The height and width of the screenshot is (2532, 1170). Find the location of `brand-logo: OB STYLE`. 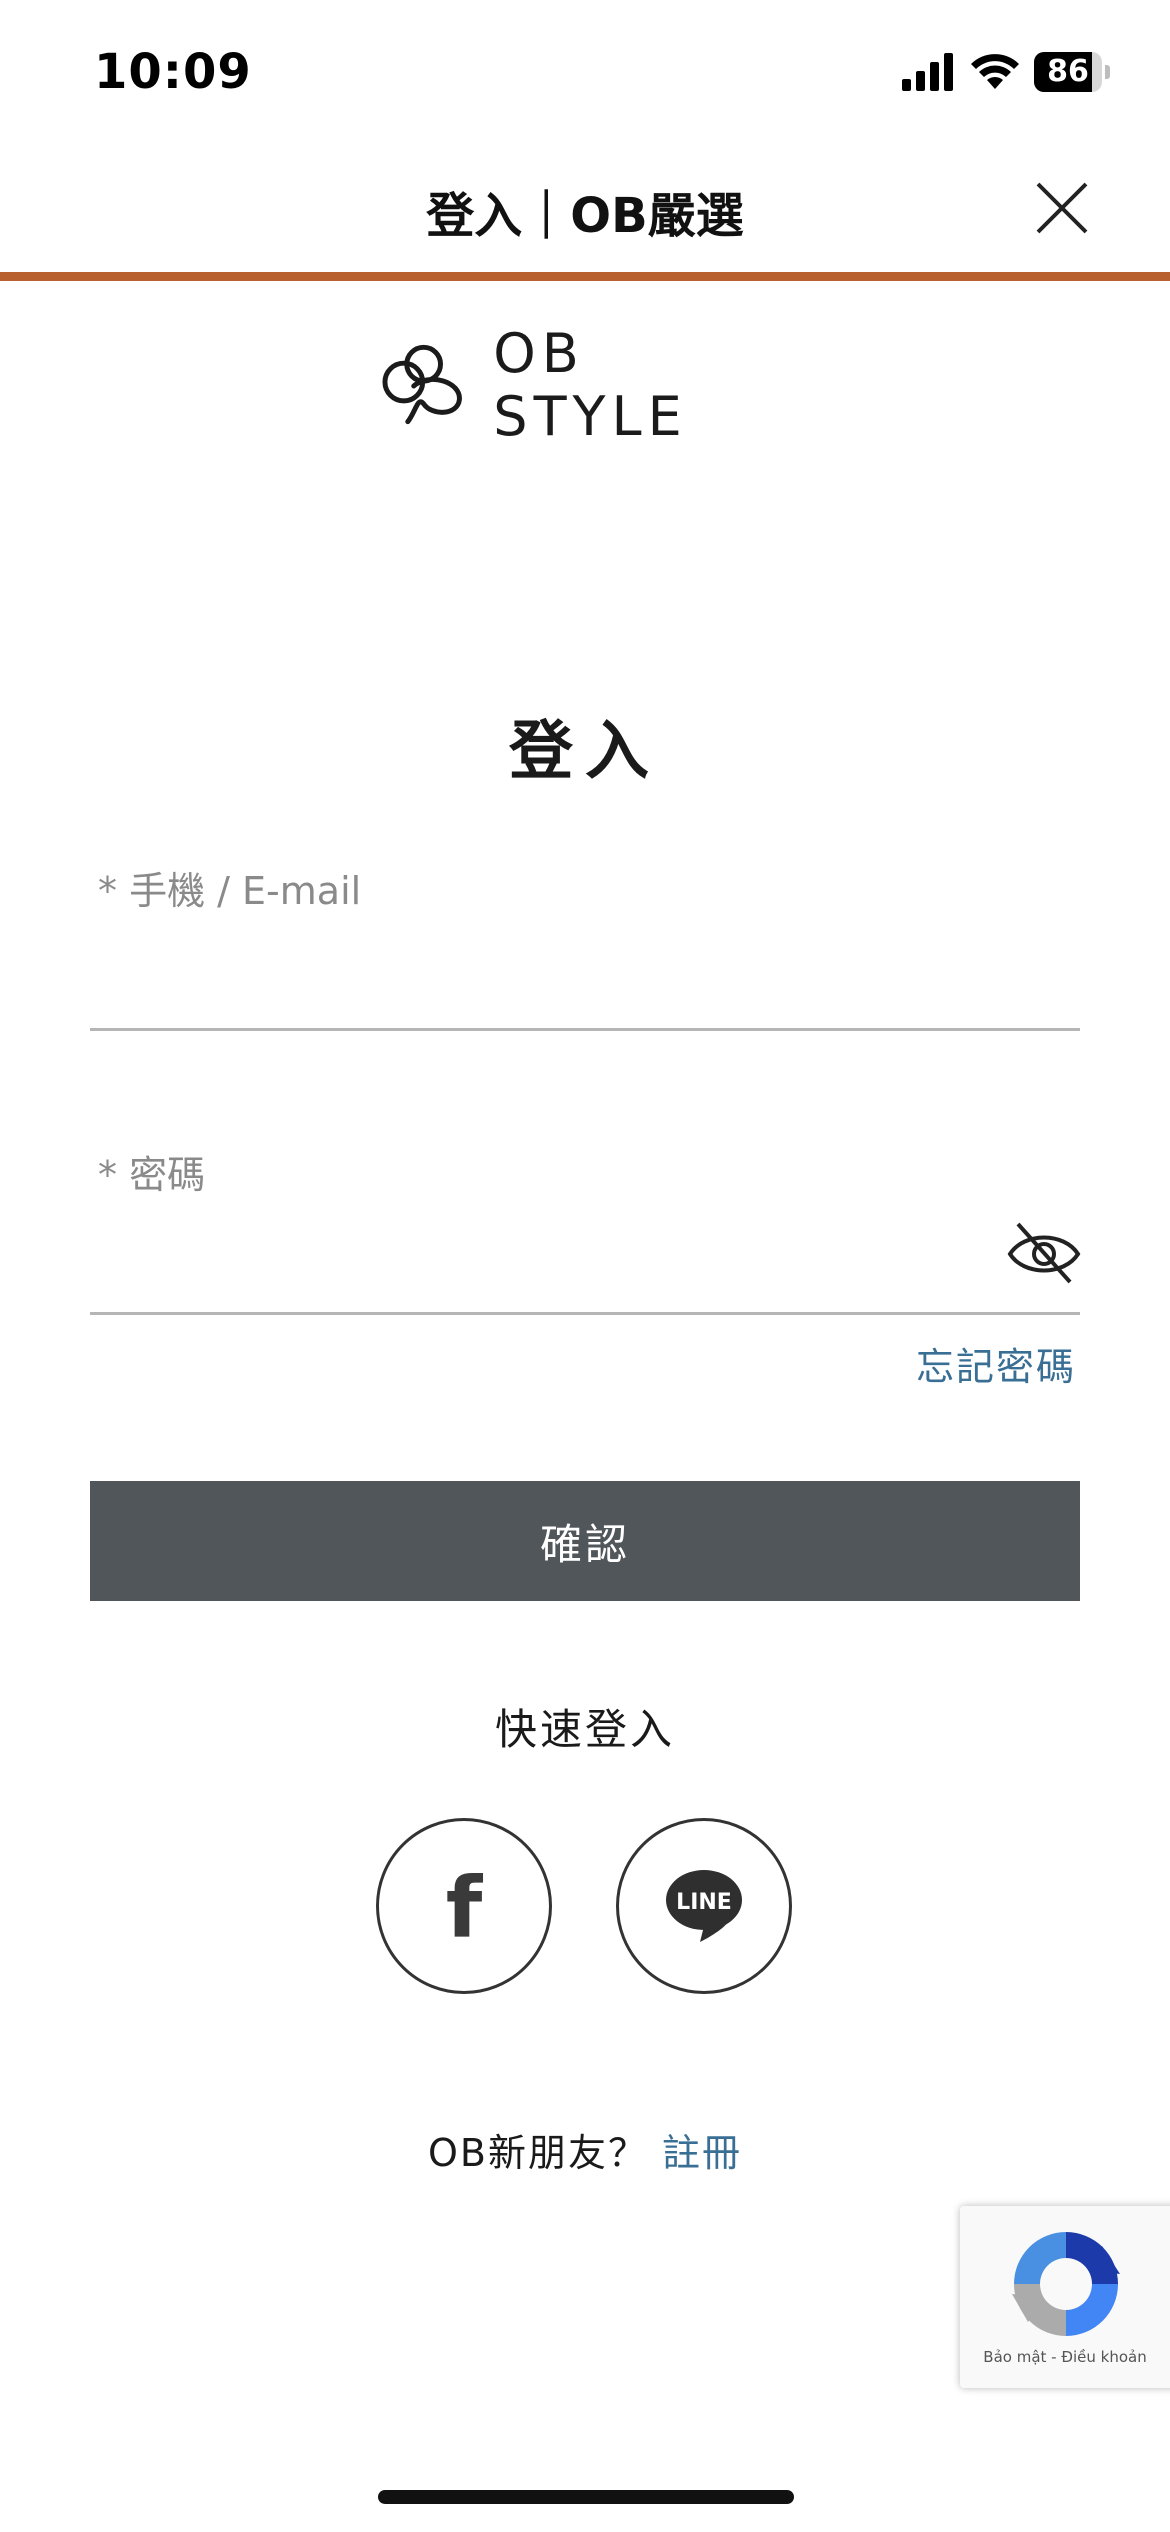

brand-logo: OB STYLE is located at coordinates (590, 385).